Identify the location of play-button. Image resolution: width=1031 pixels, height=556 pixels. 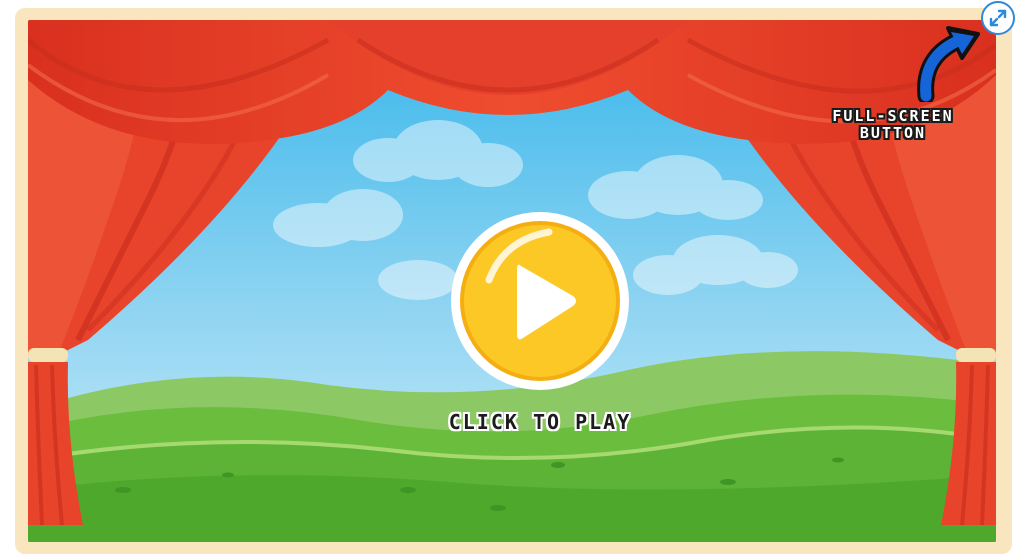
(540, 301).